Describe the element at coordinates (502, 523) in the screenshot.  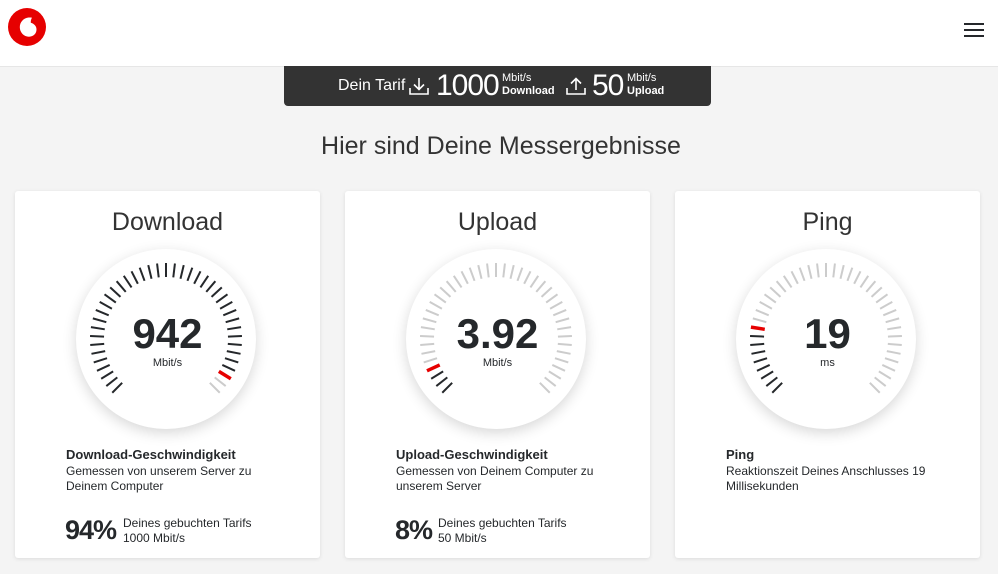
I see `upload-percent-line1: Deines gebuchten Tarifs` at that location.